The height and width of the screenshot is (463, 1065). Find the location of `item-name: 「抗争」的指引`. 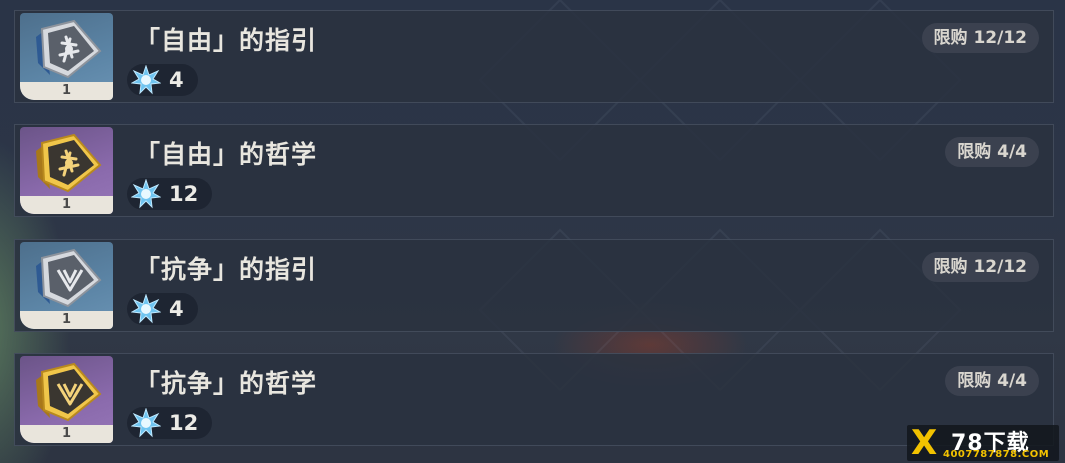

item-name: 「抗争」的指引 is located at coordinates (226, 269).